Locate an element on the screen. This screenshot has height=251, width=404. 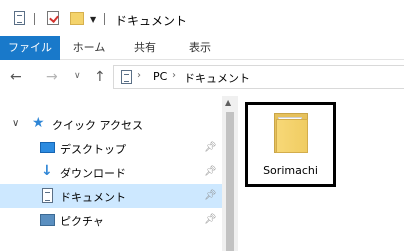
address-bar: › PC › ドキュメント is located at coordinates (258, 77).